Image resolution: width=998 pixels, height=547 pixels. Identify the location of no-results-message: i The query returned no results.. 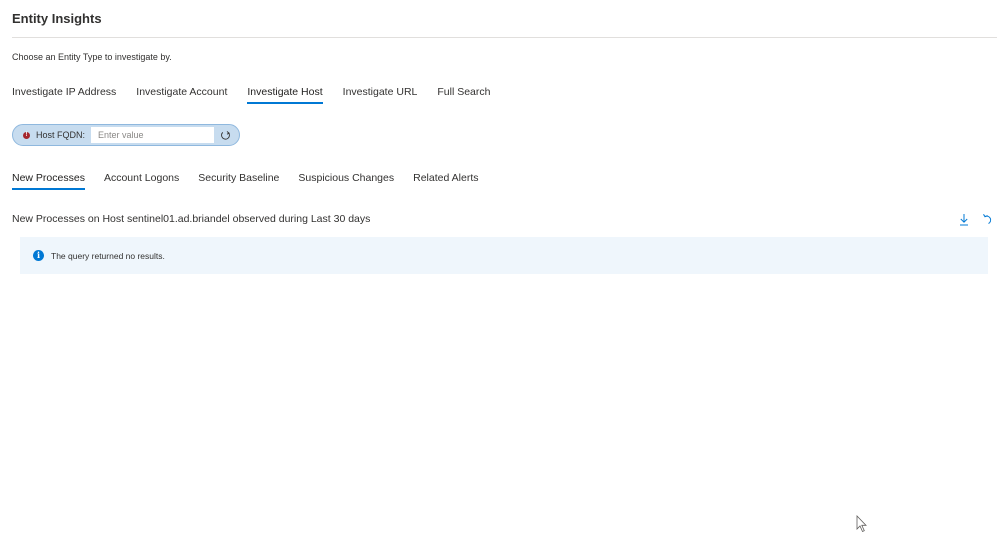
(504, 255).